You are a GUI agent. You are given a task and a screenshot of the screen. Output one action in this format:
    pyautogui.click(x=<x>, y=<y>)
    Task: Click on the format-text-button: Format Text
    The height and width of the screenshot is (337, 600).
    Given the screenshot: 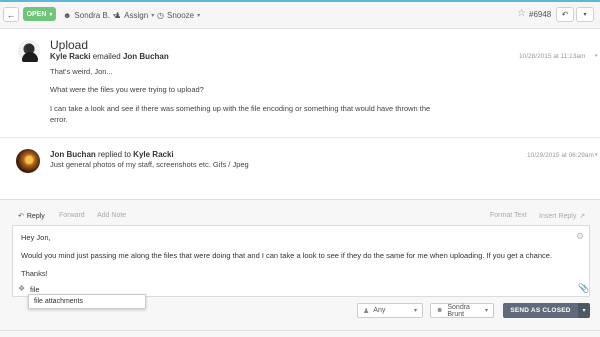 What is the action you would take?
    pyautogui.click(x=508, y=215)
    